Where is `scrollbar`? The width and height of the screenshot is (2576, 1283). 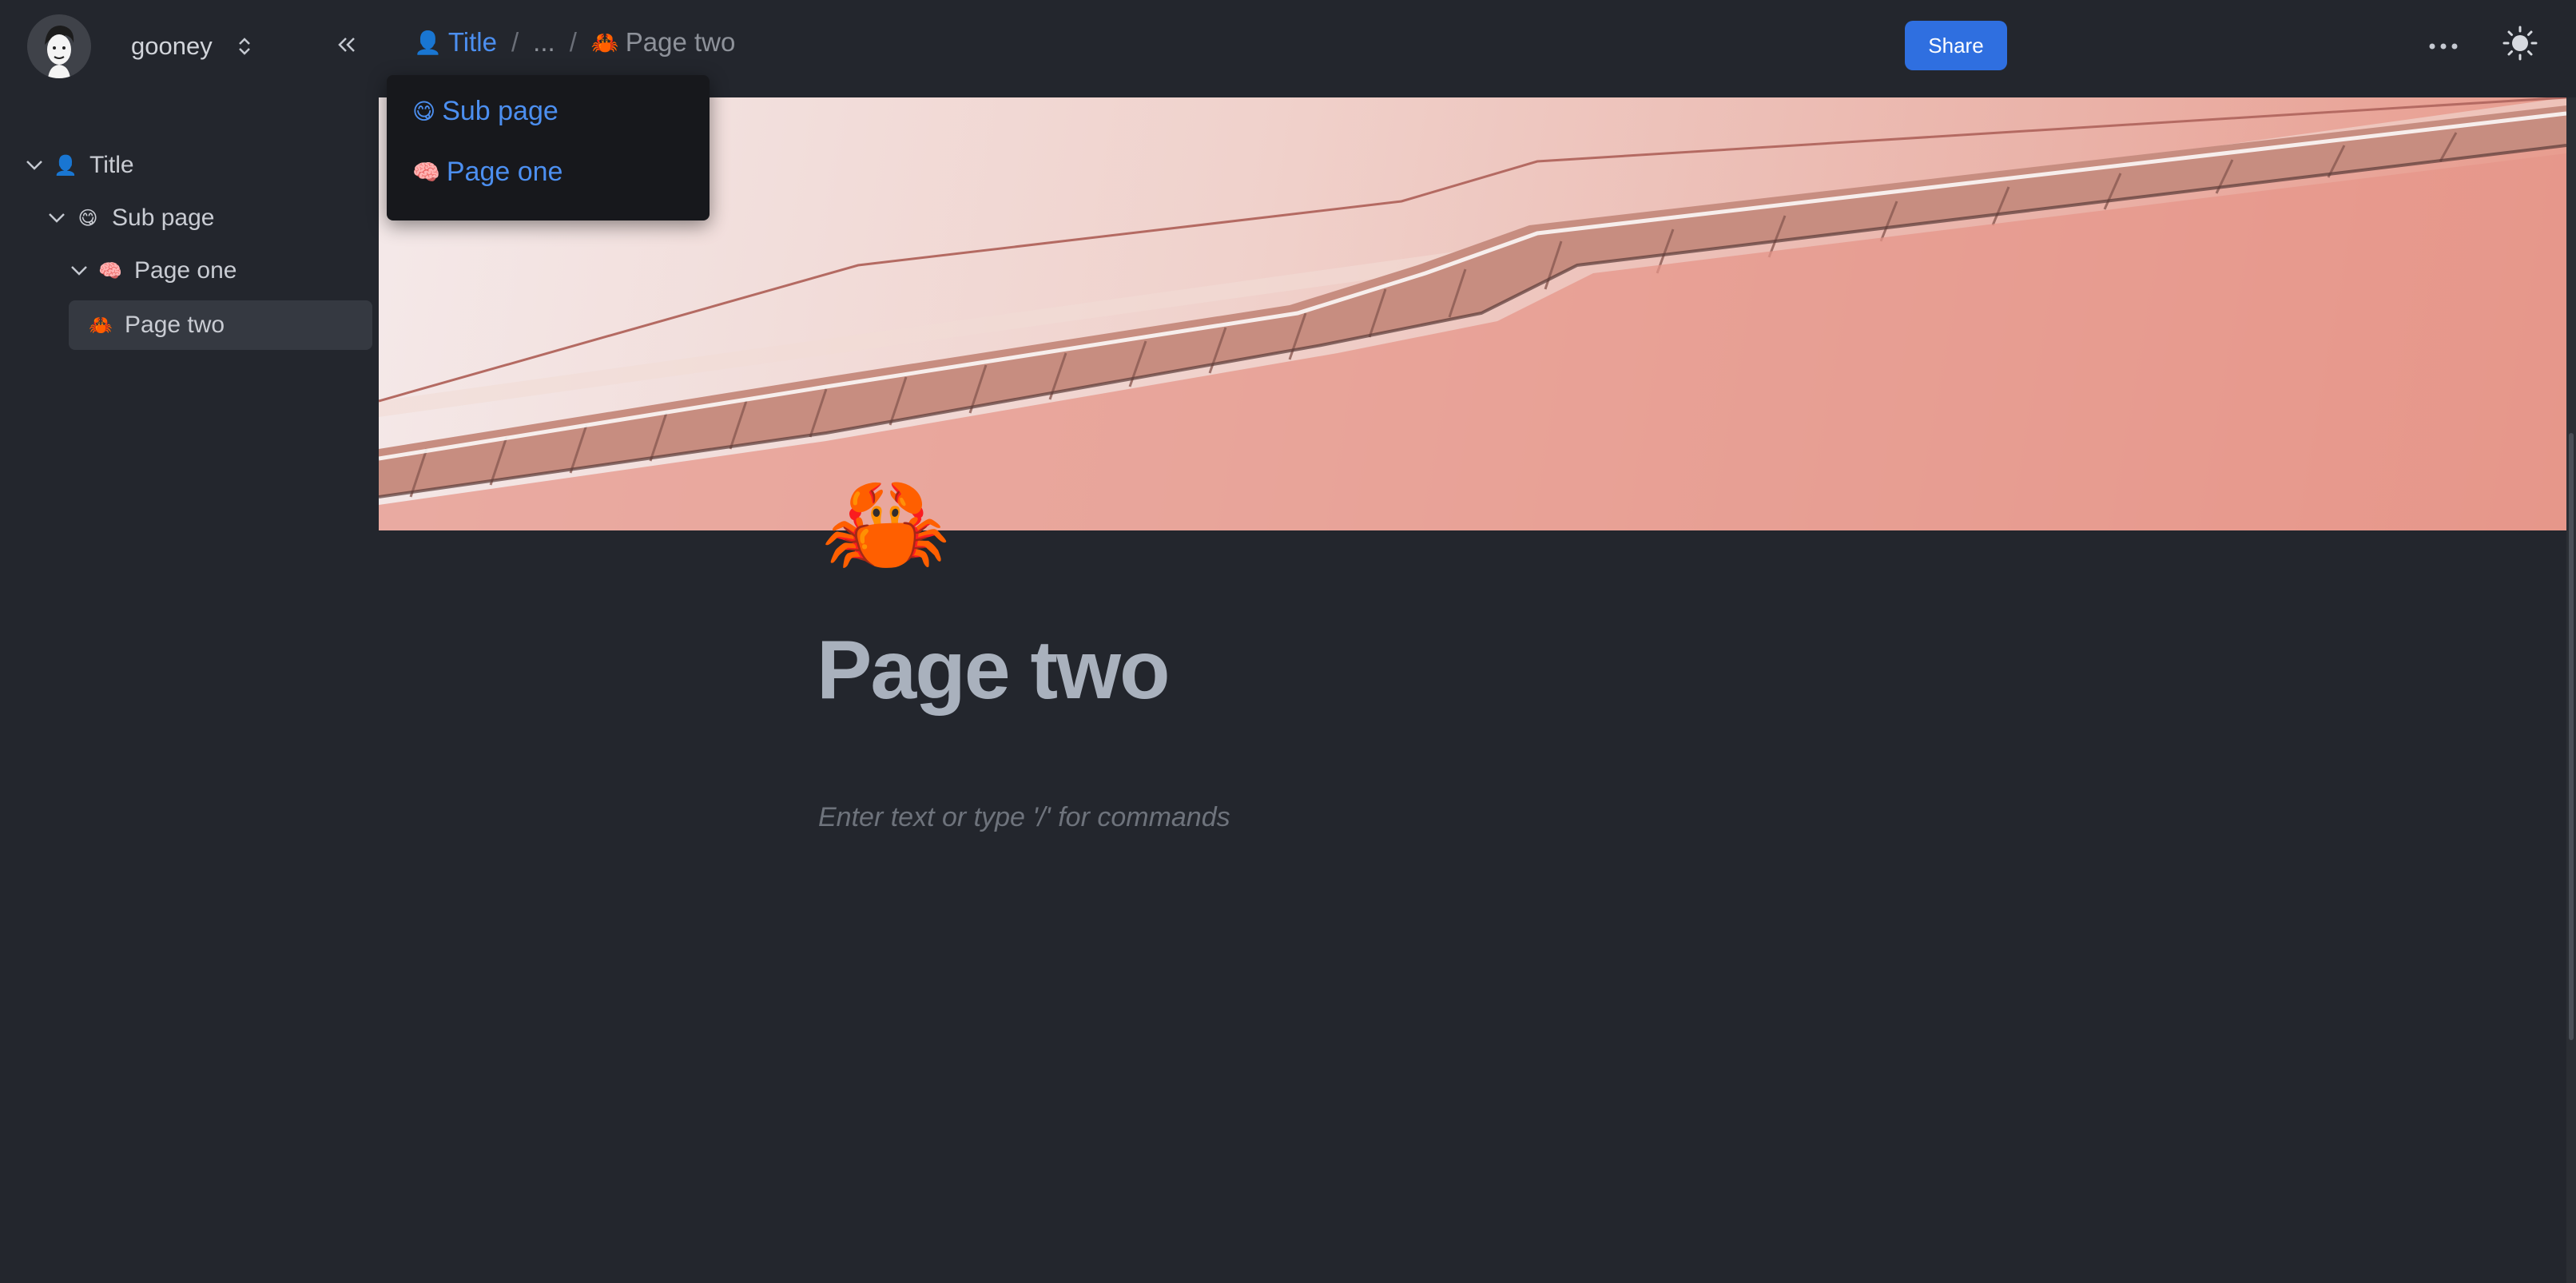 scrollbar is located at coordinates (2571, 690).